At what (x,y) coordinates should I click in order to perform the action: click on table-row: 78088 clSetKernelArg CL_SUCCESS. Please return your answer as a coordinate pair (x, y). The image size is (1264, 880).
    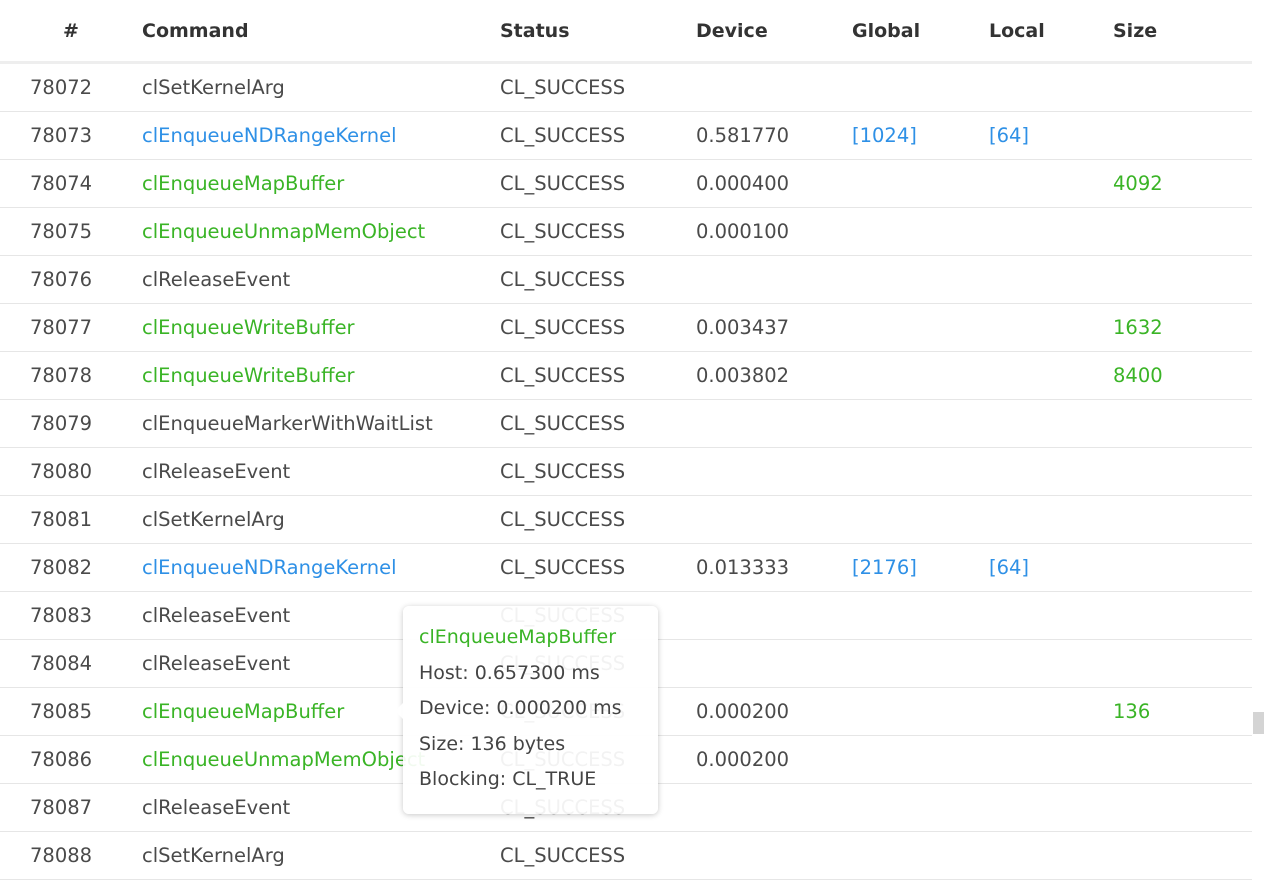
    Looking at the image, I should click on (626, 855).